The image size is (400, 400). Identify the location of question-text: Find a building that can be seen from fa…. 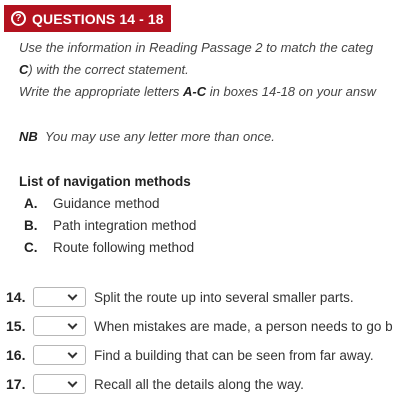
(234, 355).